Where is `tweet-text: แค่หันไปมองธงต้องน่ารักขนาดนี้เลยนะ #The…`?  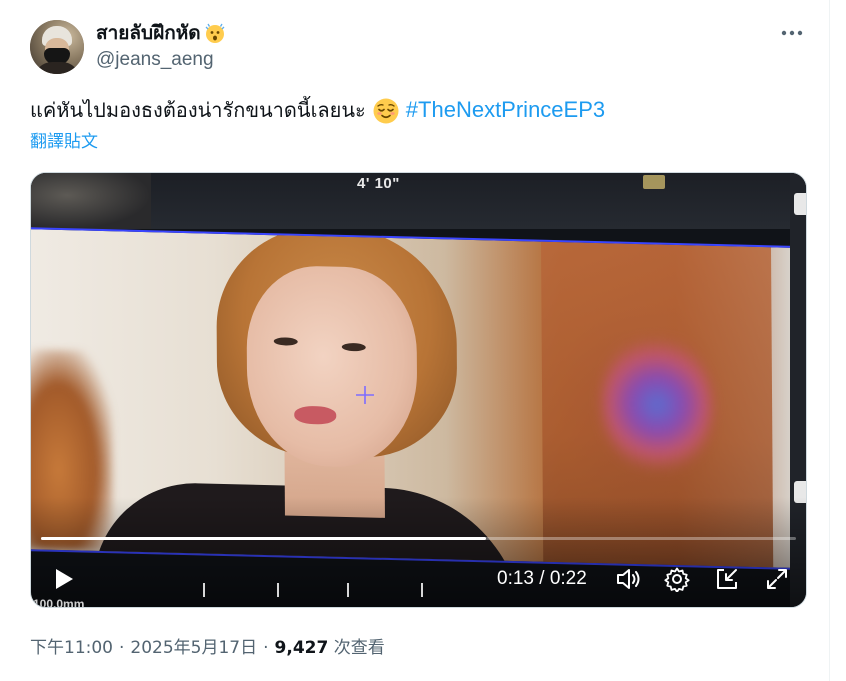
tweet-text: แค่หันไปมองธงต้องน่ารักขนาดนี้เลยนะ #The… is located at coordinates (317, 110).